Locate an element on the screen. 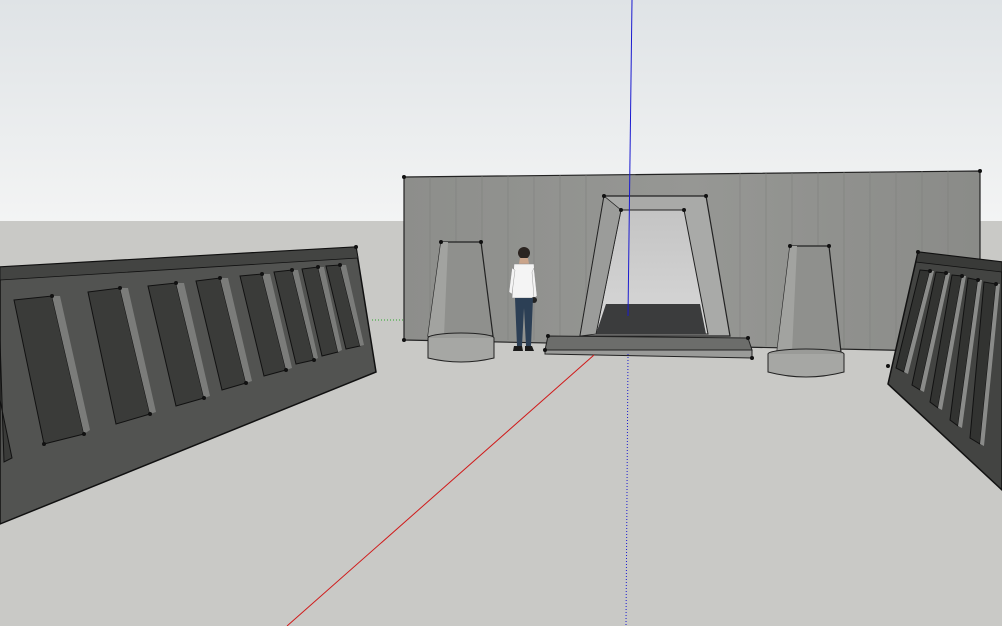  doorway-arch is located at coordinates (655, 265).